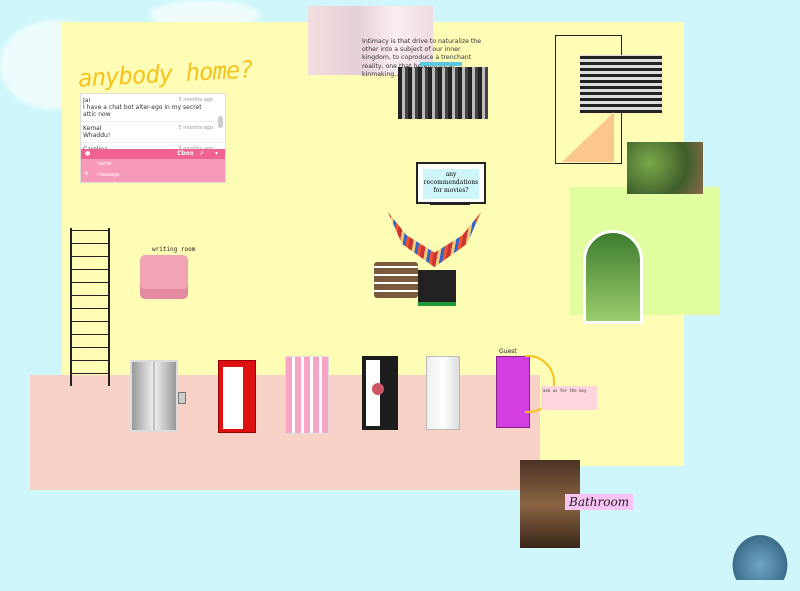 Image resolution: width=800 pixels, height=591 pixels. What do you see at coordinates (185, 153) in the screenshot?
I see `chat-title: Cbox` at bounding box center [185, 153].